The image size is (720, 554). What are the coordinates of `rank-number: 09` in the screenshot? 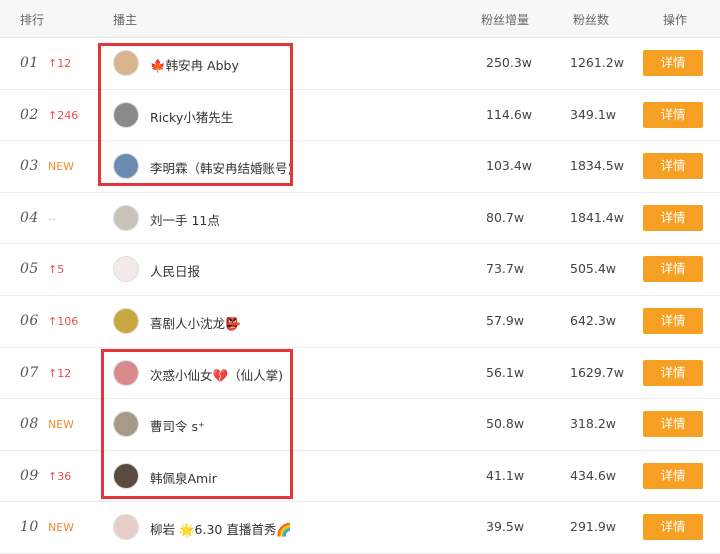 It's located at (29, 475).